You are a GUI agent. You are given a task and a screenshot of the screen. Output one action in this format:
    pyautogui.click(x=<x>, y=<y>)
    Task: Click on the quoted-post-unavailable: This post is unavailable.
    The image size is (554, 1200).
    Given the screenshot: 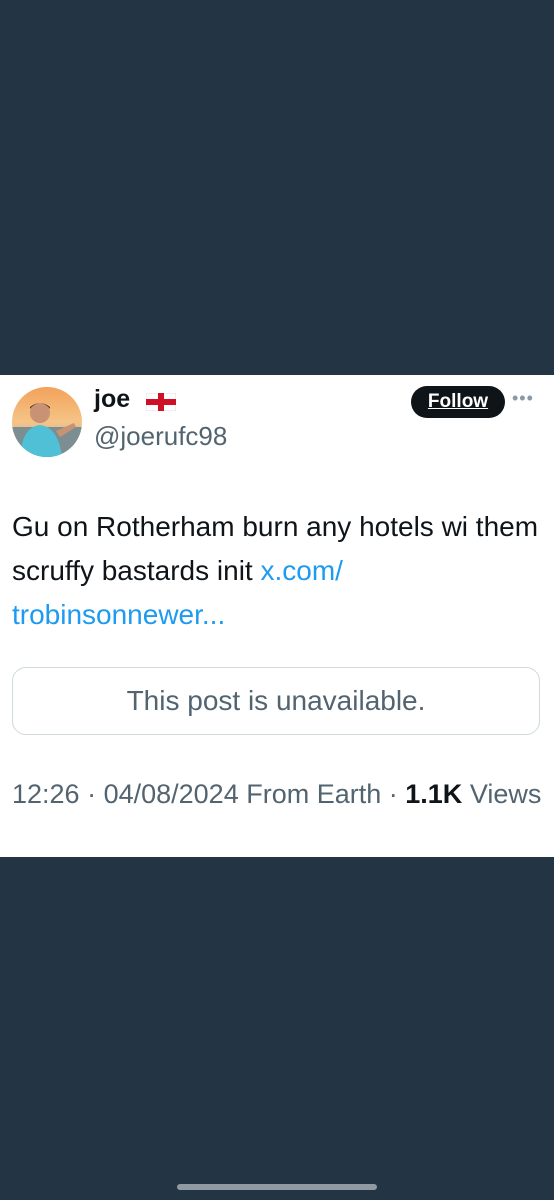 What is the action you would take?
    pyautogui.click(x=276, y=701)
    